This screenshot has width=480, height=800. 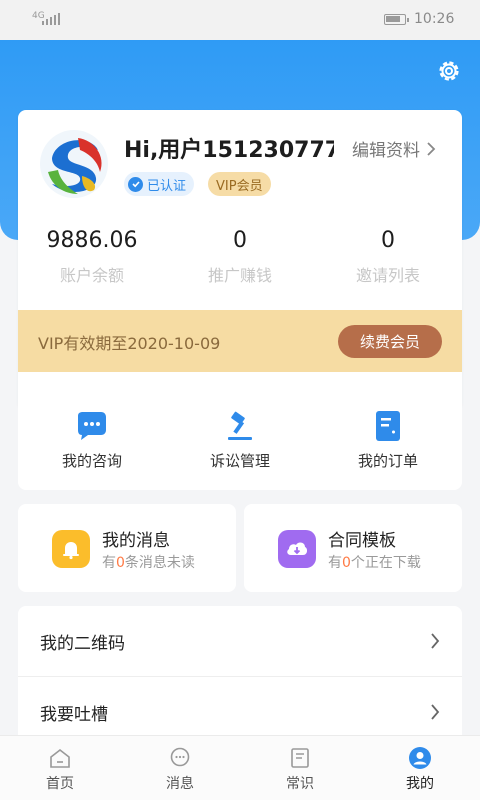 What do you see at coordinates (240, 20) in the screenshot?
I see `status-bar: 4G 10:26` at bounding box center [240, 20].